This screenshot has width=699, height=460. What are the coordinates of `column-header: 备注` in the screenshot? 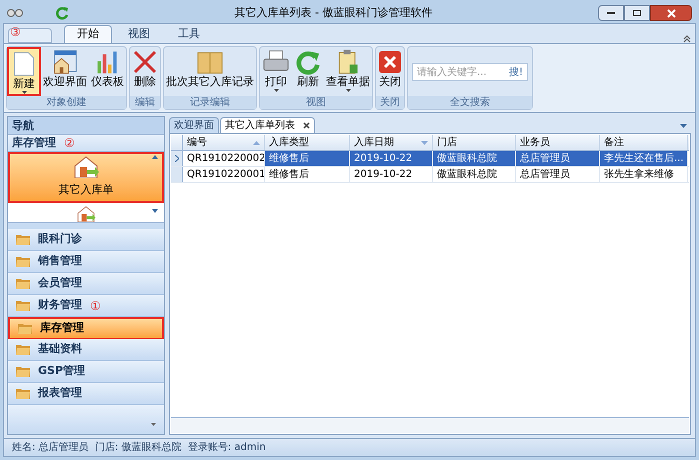 It's located at (644, 142).